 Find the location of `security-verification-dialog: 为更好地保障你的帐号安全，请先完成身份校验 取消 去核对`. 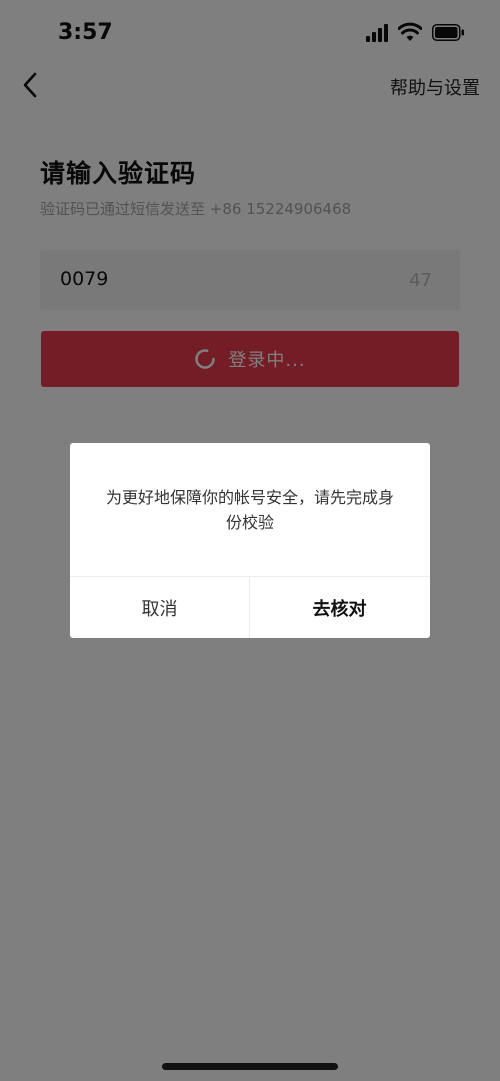

security-verification-dialog: 为更好地保障你的帐号安全，请先完成身份校验 取消 去核对 is located at coordinates (250, 540).